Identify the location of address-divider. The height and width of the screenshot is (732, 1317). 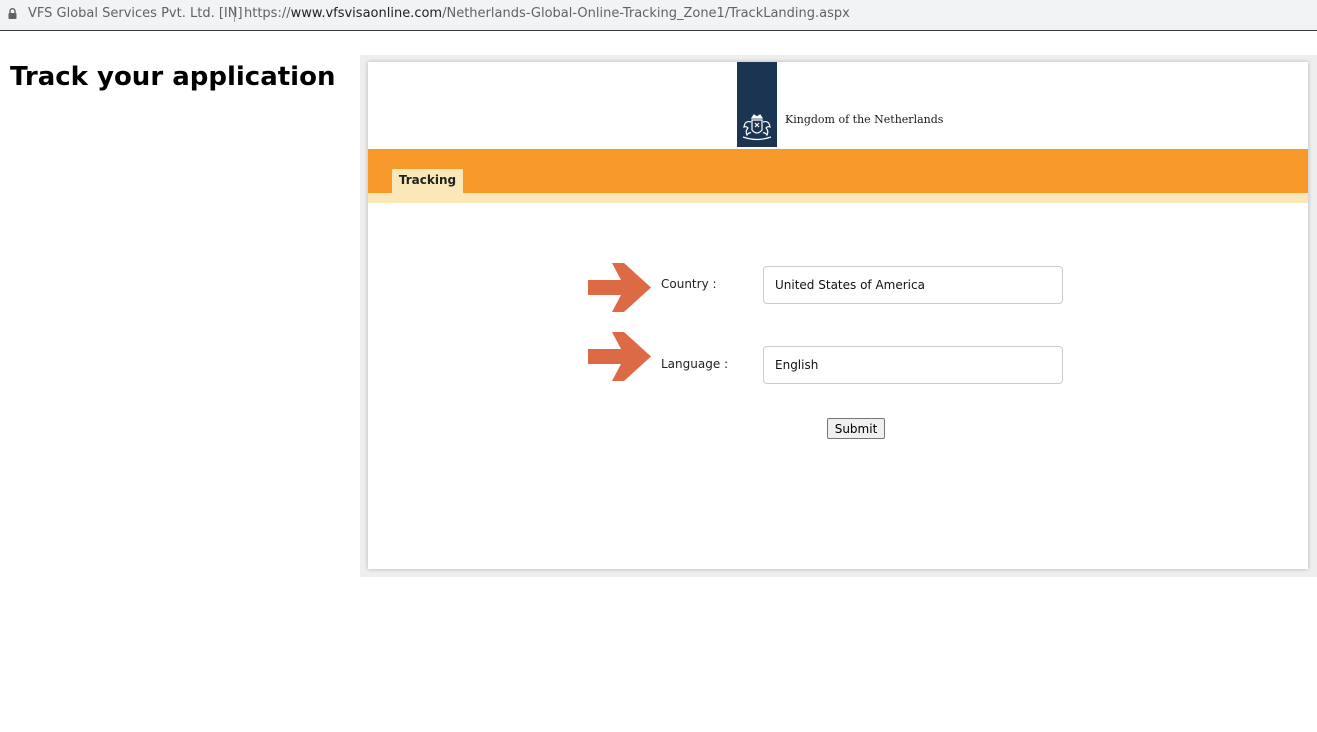
(234, 14).